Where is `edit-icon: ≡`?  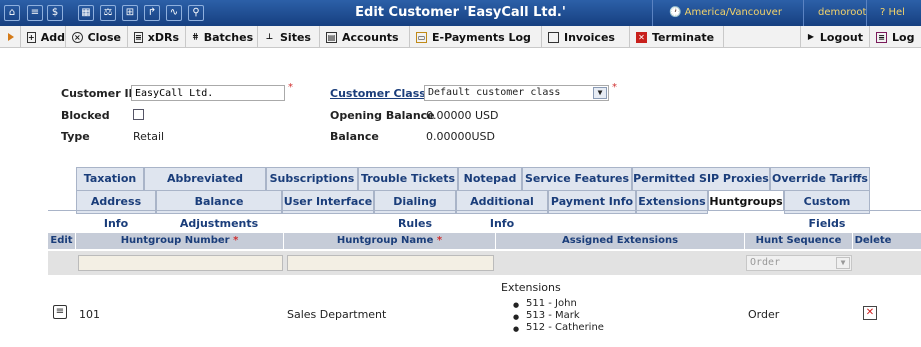 edit-icon: ≡ is located at coordinates (60, 312).